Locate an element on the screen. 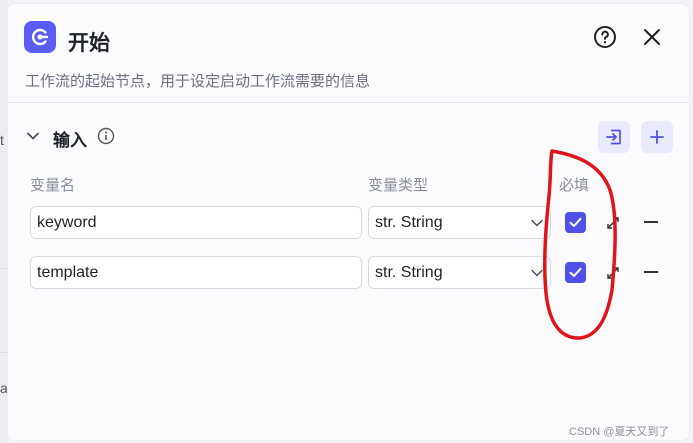 The height and width of the screenshot is (443, 693). help-icon is located at coordinates (605, 37).